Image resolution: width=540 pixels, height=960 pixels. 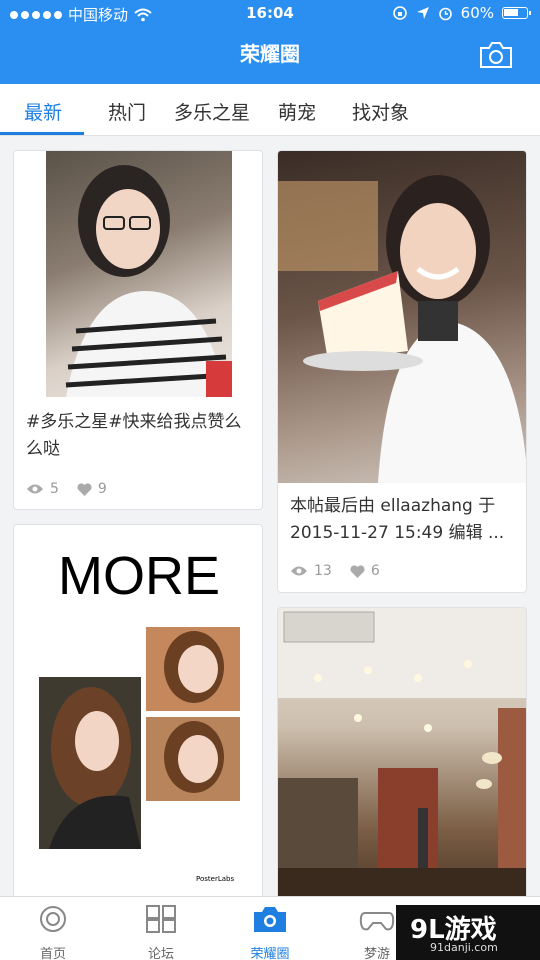 I want to click on nav-home-label: 首页, so click(x=52, y=953).